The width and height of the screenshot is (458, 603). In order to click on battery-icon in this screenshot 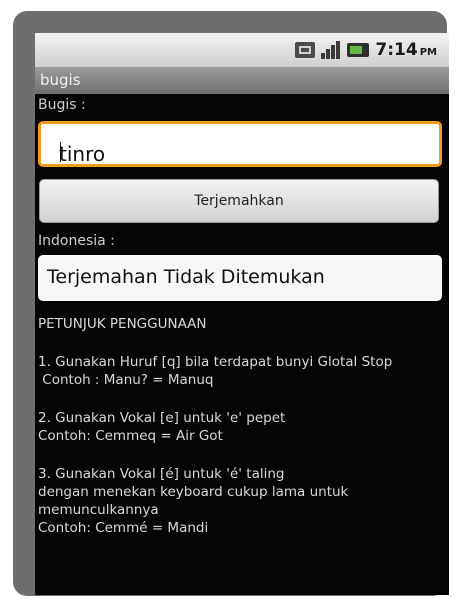, I will do `click(358, 50)`.